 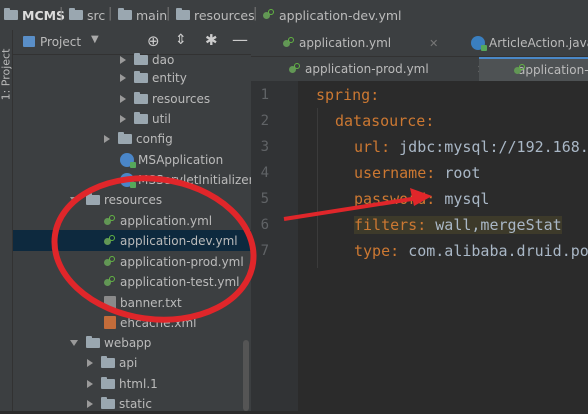 What do you see at coordinates (387, 69) in the screenshot?
I see `tab-application-prod-yml: application-prod.yml ✕` at bounding box center [387, 69].